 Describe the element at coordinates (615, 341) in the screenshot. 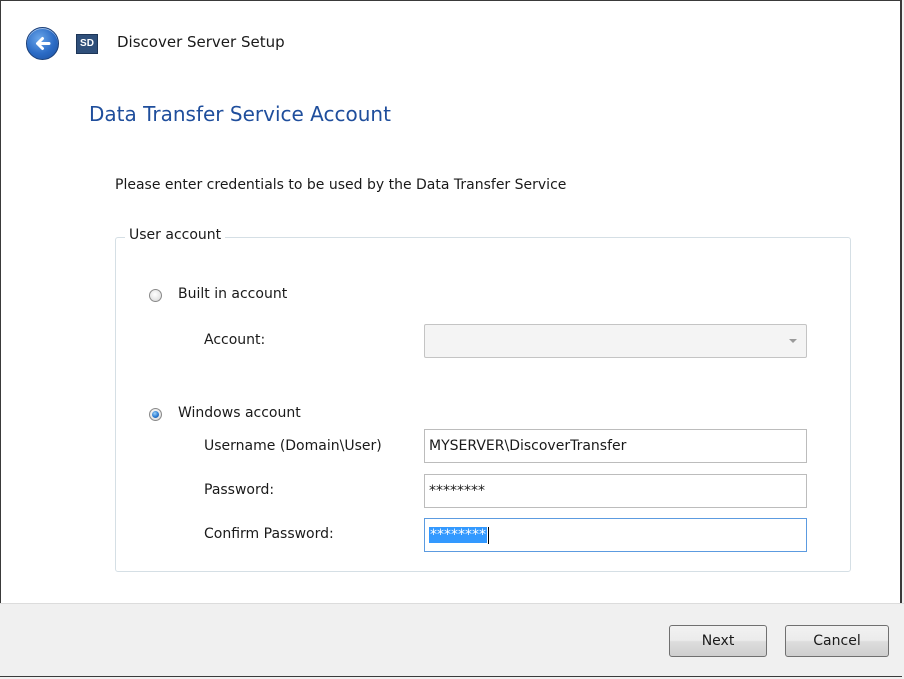

I see `account-dropdown` at that location.